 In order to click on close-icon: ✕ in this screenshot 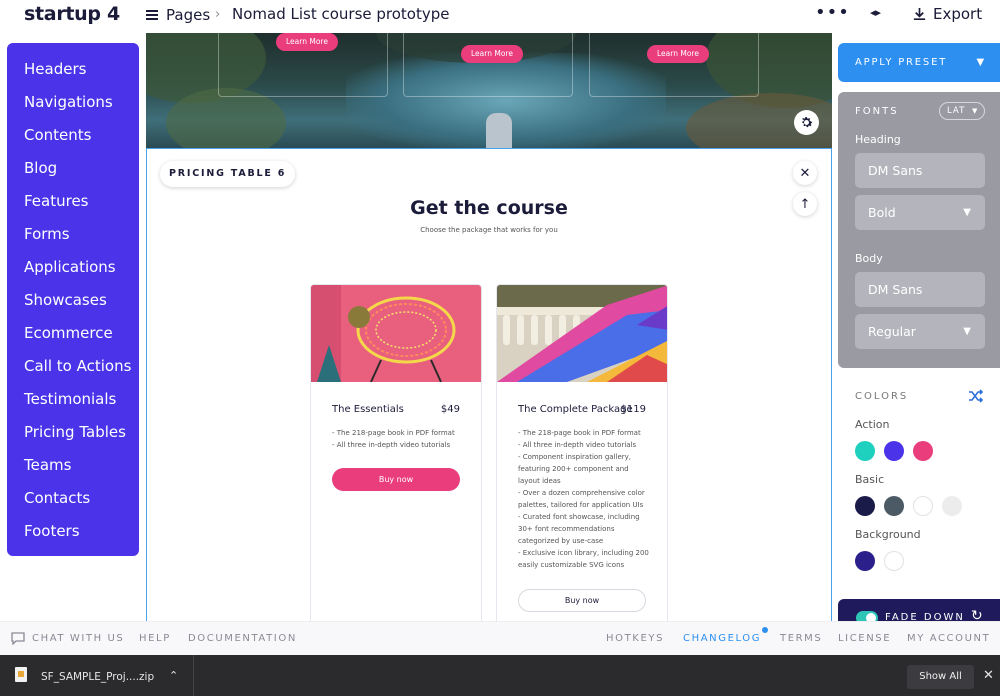, I will do `click(805, 173)`.